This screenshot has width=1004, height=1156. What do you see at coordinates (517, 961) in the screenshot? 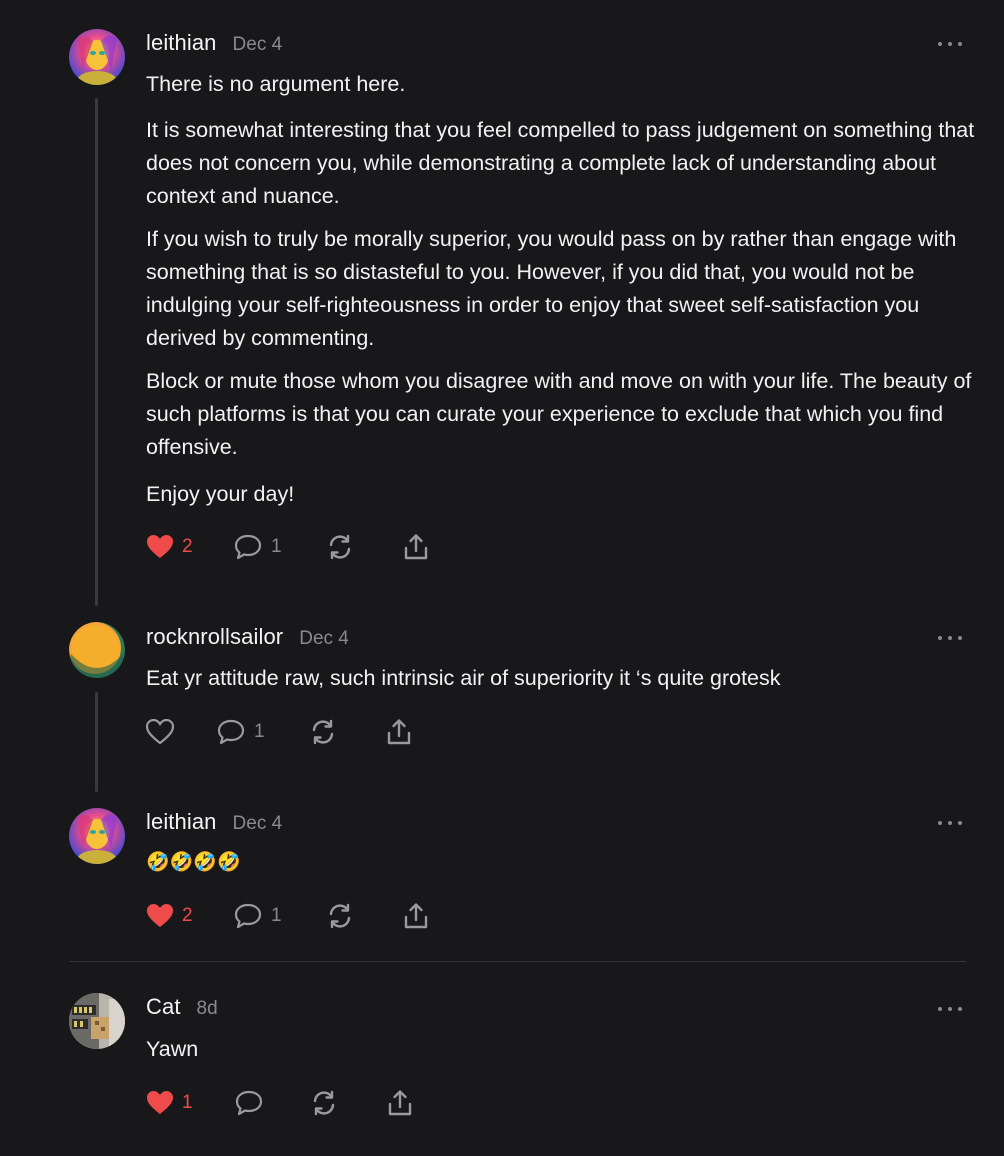
I see `divider` at bounding box center [517, 961].